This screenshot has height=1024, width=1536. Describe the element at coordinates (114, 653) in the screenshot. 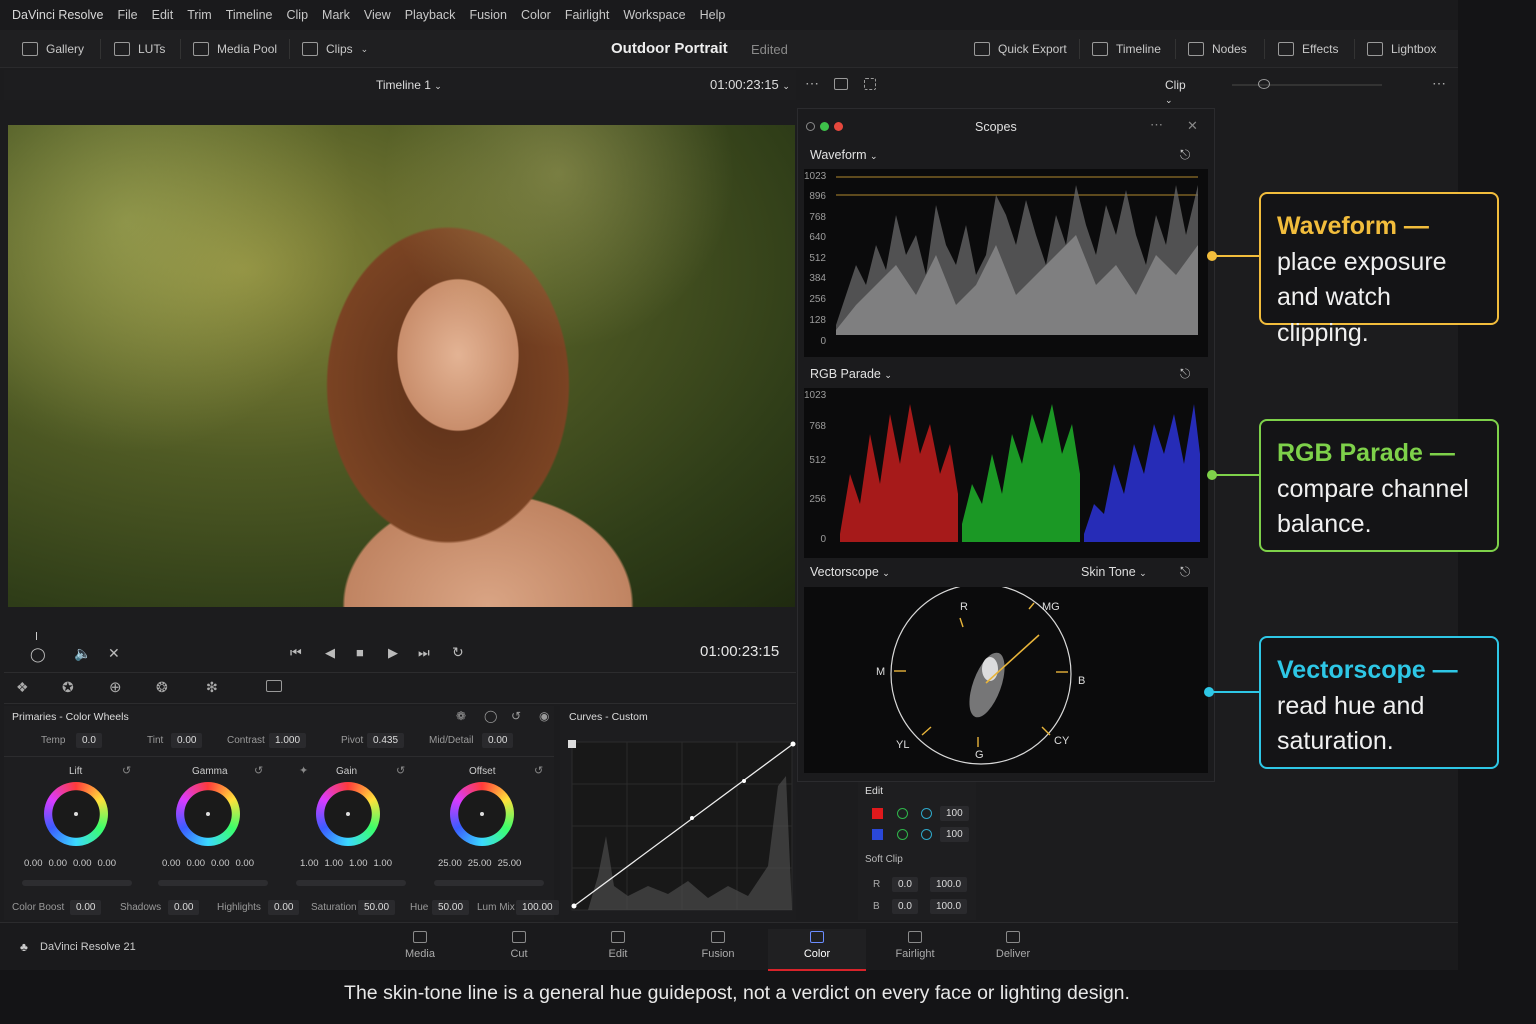

I see `scrub-icon: ✕` at that location.